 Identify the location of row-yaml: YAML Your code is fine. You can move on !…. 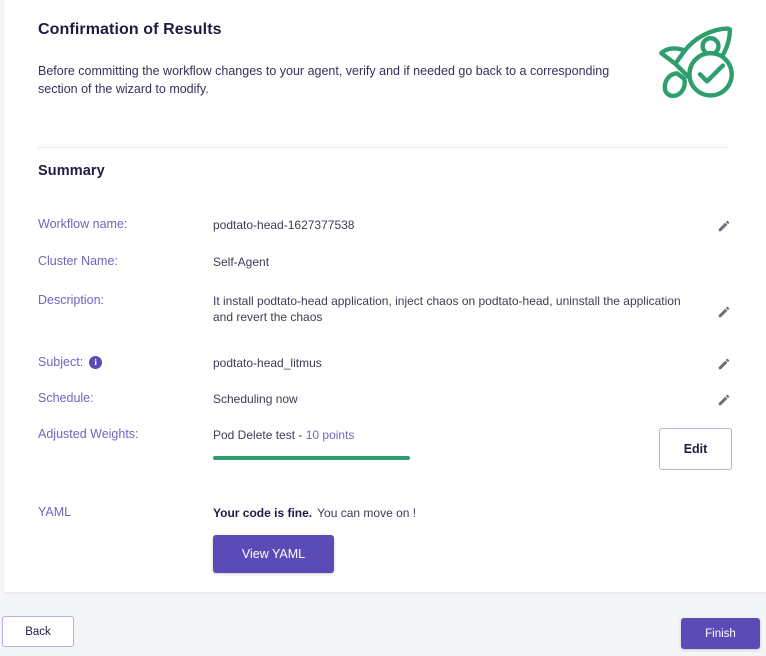
(385, 537).